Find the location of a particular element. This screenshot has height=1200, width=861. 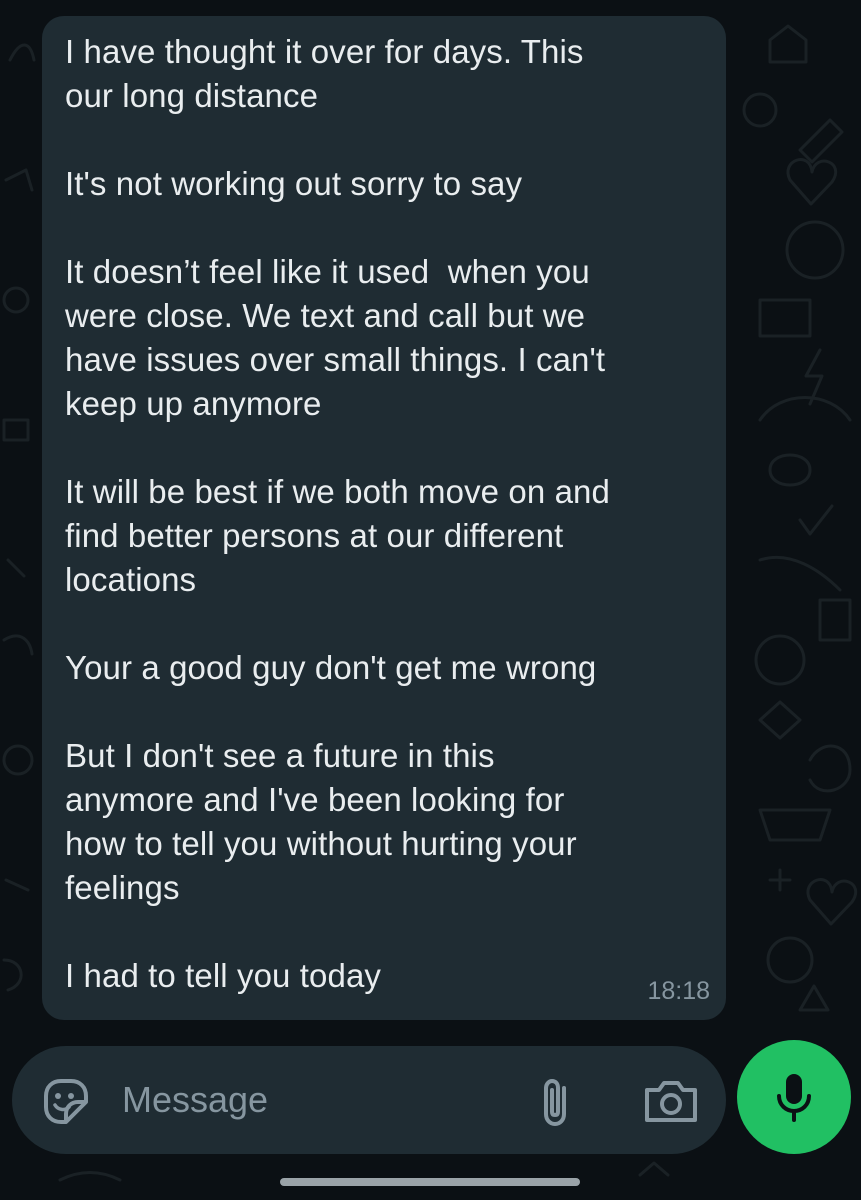

voice-record-button is located at coordinates (794, 1097).